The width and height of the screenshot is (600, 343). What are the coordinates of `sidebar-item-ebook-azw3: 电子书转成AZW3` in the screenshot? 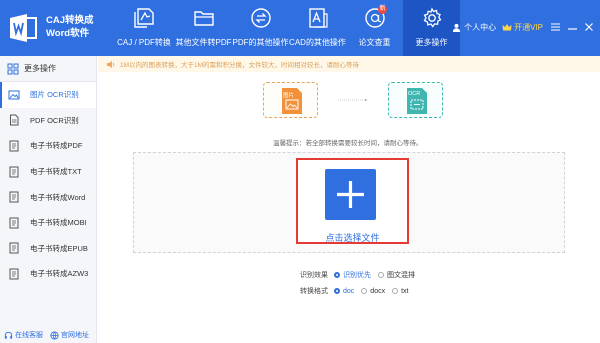 It's located at (48, 274).